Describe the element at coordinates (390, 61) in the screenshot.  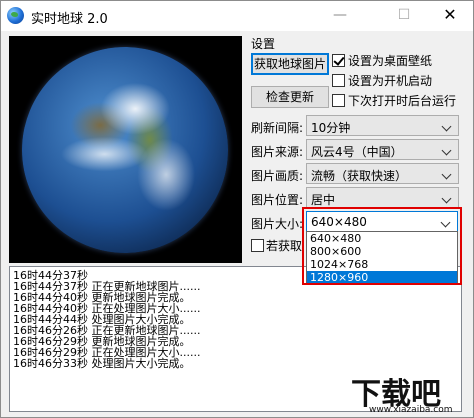
I see `set-wallpaper-label: 设置为桌面壁纸` at that location.